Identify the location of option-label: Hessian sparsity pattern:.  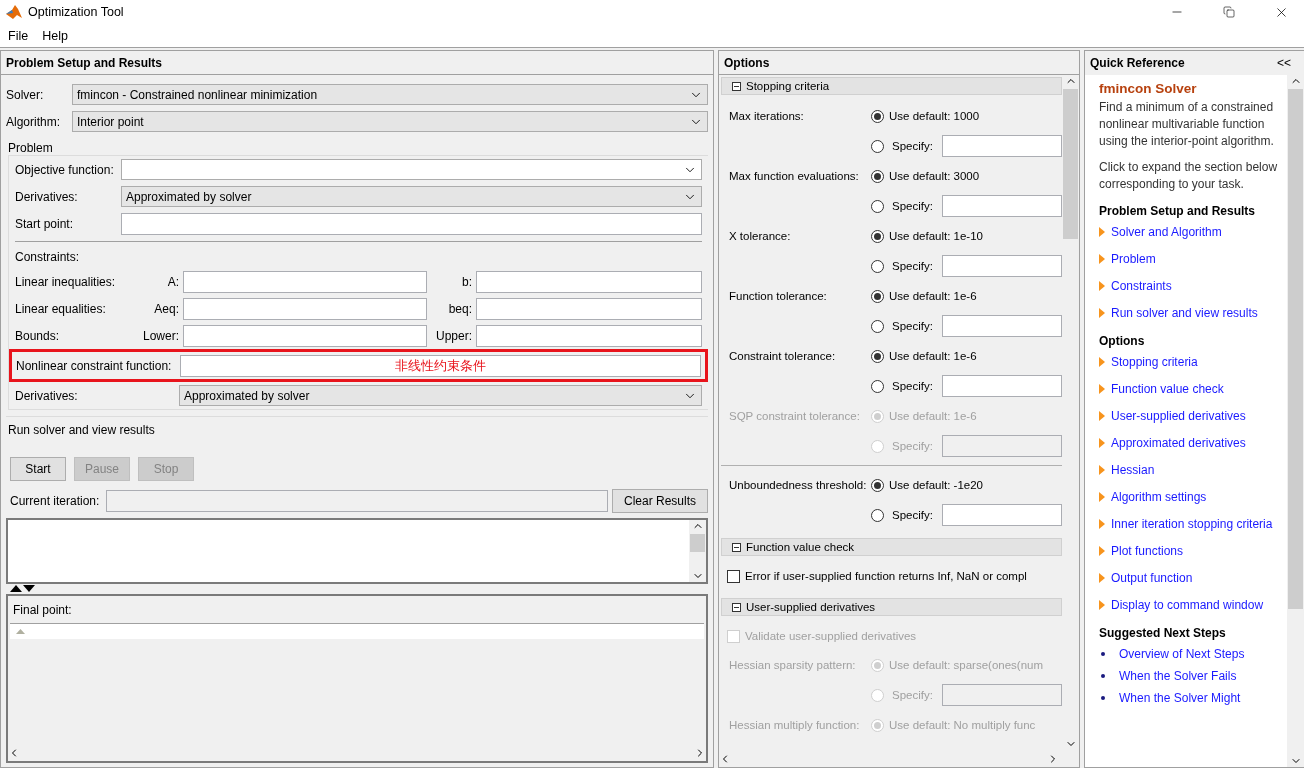
(793, 665).